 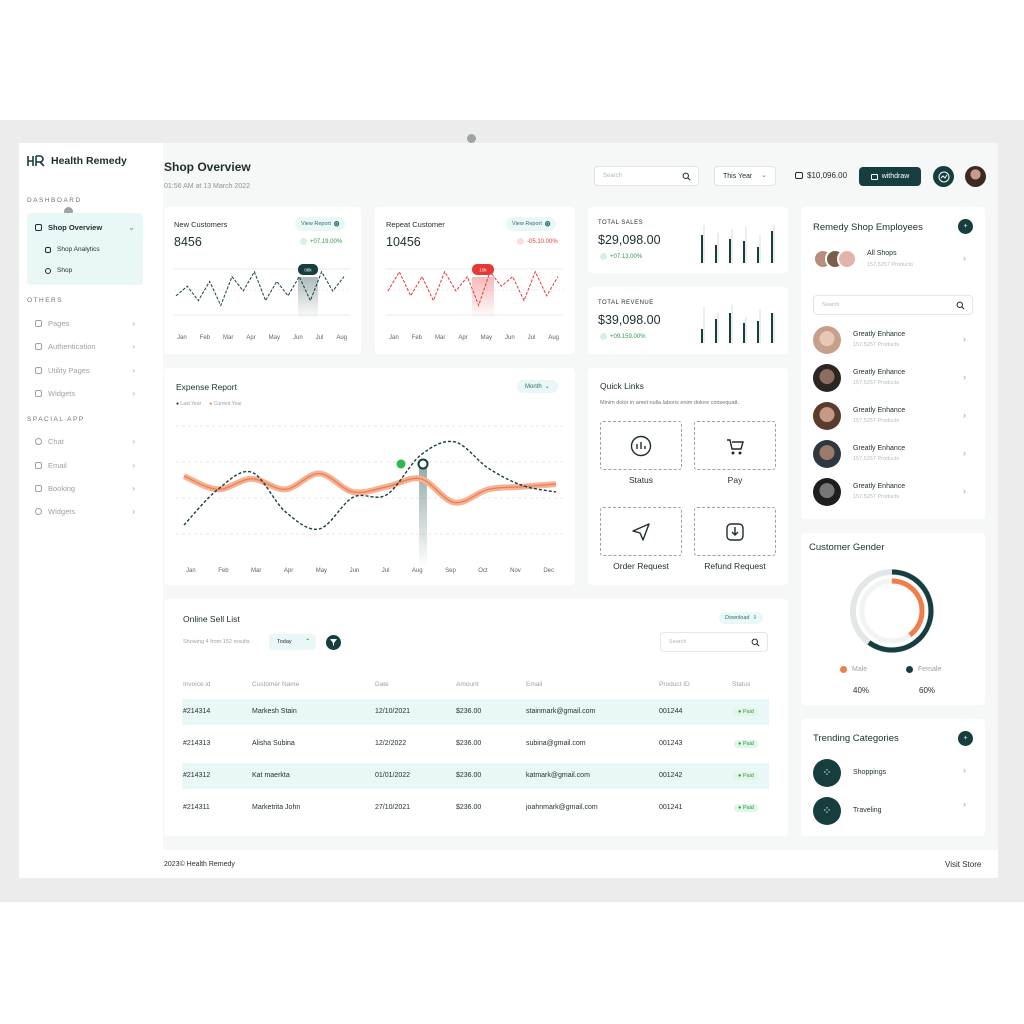 I want to click on chat-icon, so click(x=38, y=441).